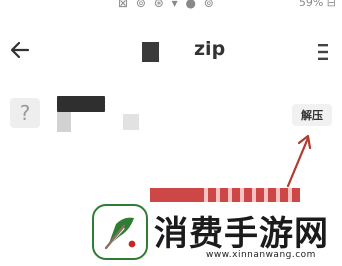  I want to click on annotation-arrow-icon, so click(299, 161).